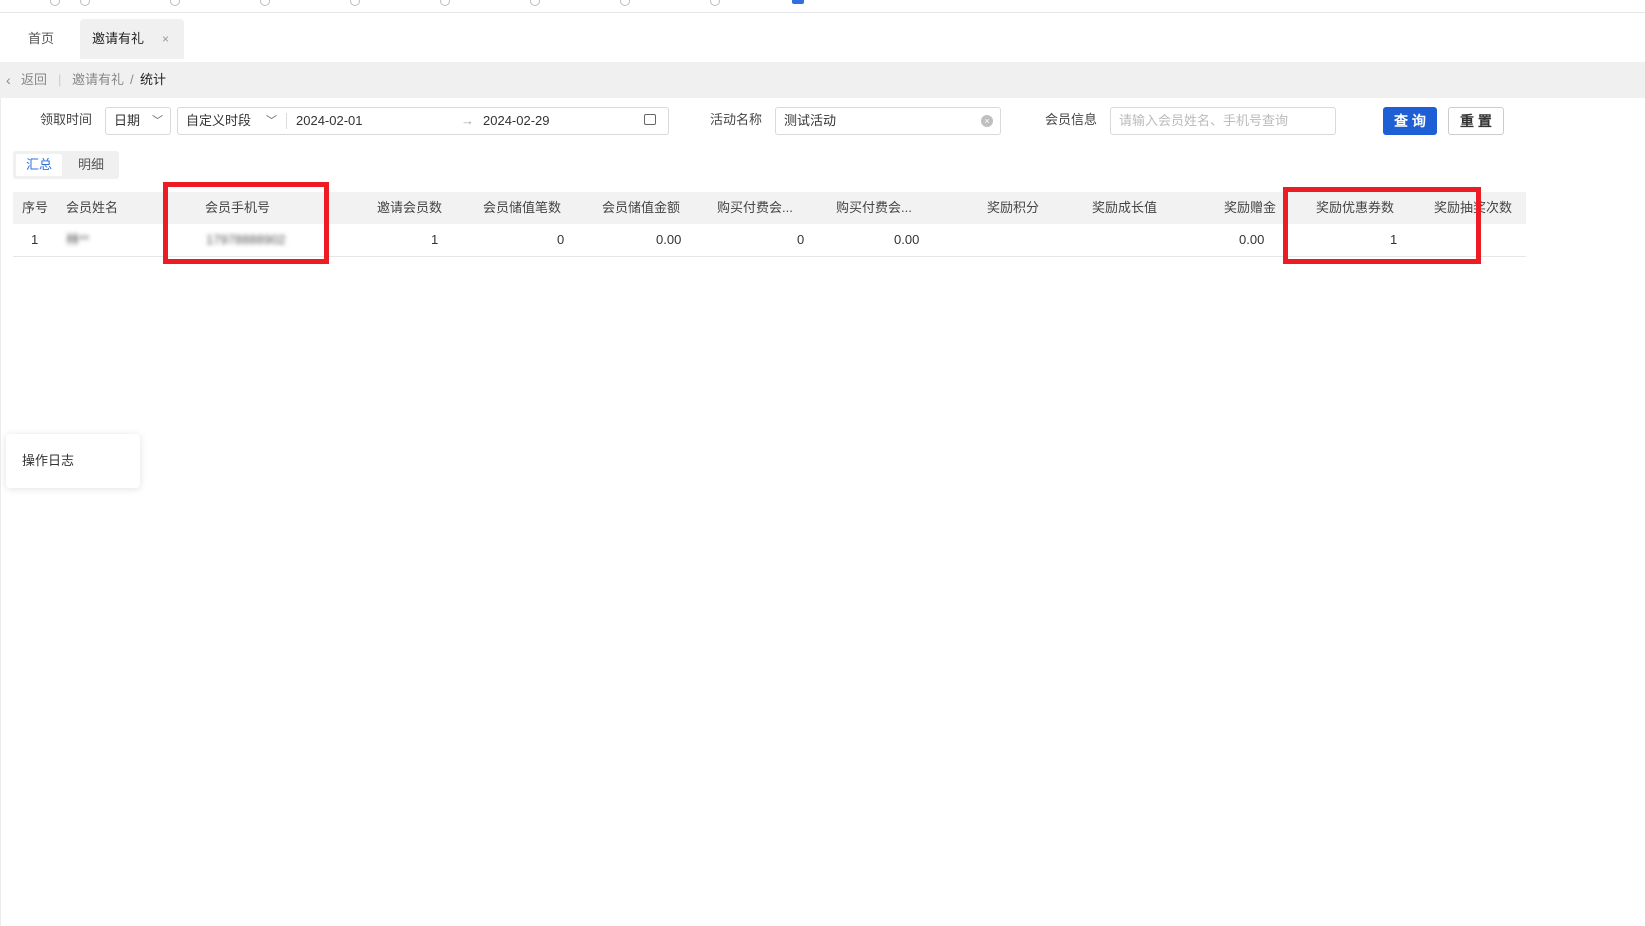 The height and width of the screenshot is (926, 1645). I want to click on divider, so click(286, 121).